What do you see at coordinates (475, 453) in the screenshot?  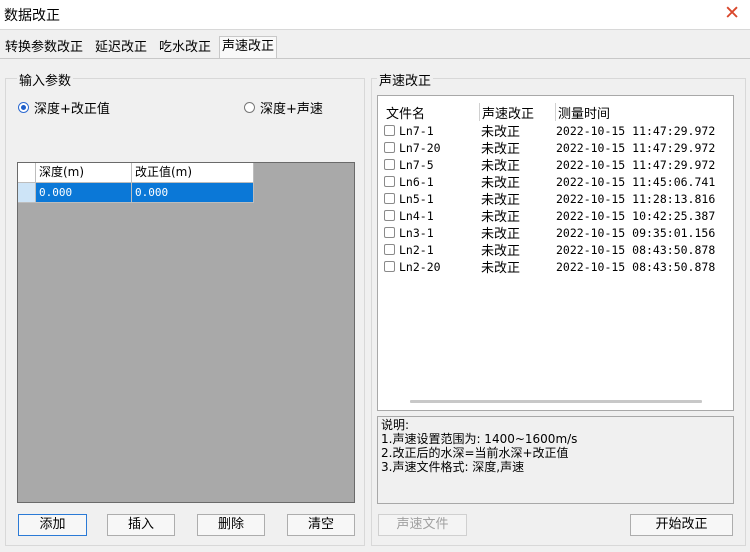 I see `notes-line: 2.改正后的水深=当前水深+改正值` at bounding box center [475, 453].